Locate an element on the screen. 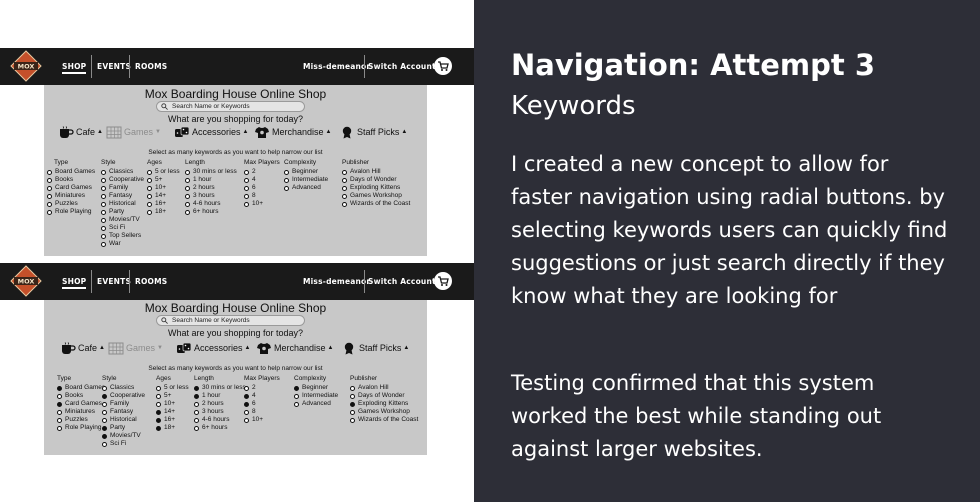  user-name-link: Miss-demeanor is located at coordinates (336, 281).